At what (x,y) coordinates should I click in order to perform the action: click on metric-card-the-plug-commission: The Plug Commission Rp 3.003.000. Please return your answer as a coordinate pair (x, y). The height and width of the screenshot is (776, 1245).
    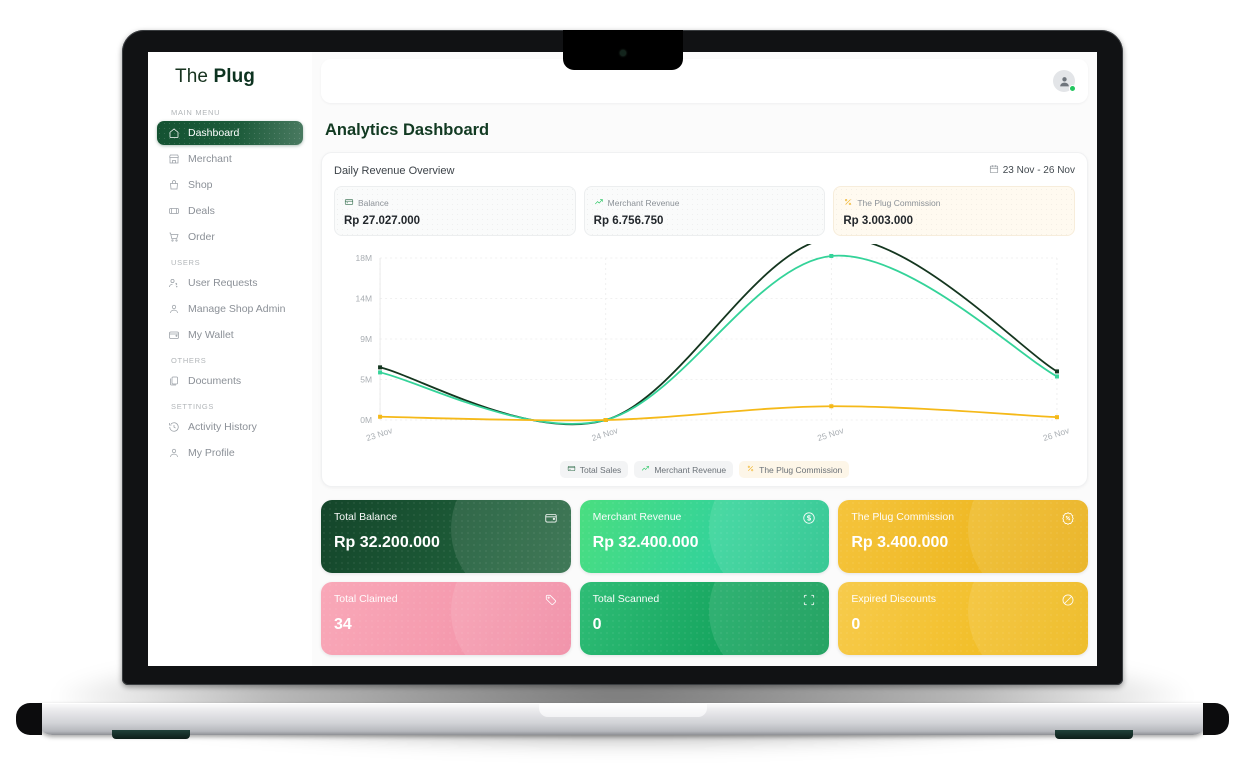
    Looking at the image, I should click on (954, 211).